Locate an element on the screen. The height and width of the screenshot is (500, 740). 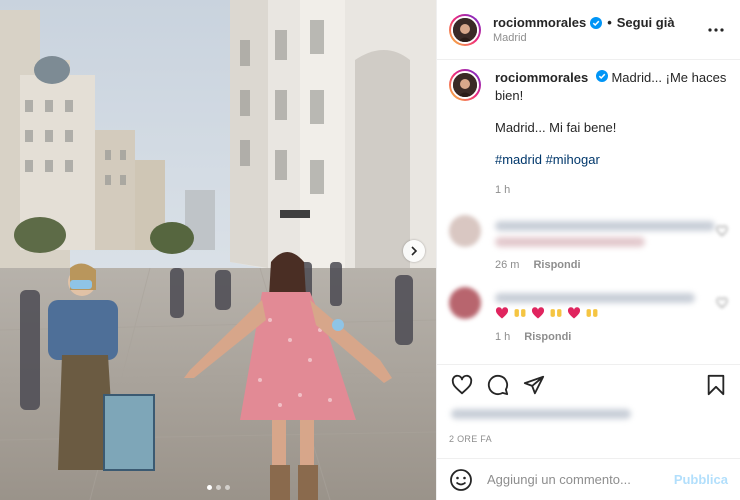
share-button is located at coordinates (534, 385).